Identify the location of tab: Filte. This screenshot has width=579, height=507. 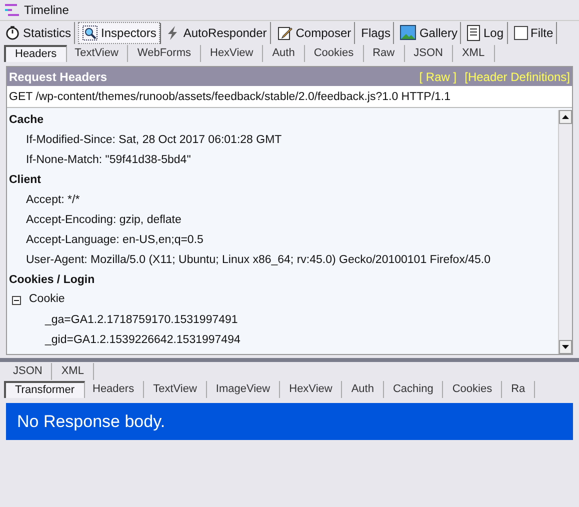
(534, 33).